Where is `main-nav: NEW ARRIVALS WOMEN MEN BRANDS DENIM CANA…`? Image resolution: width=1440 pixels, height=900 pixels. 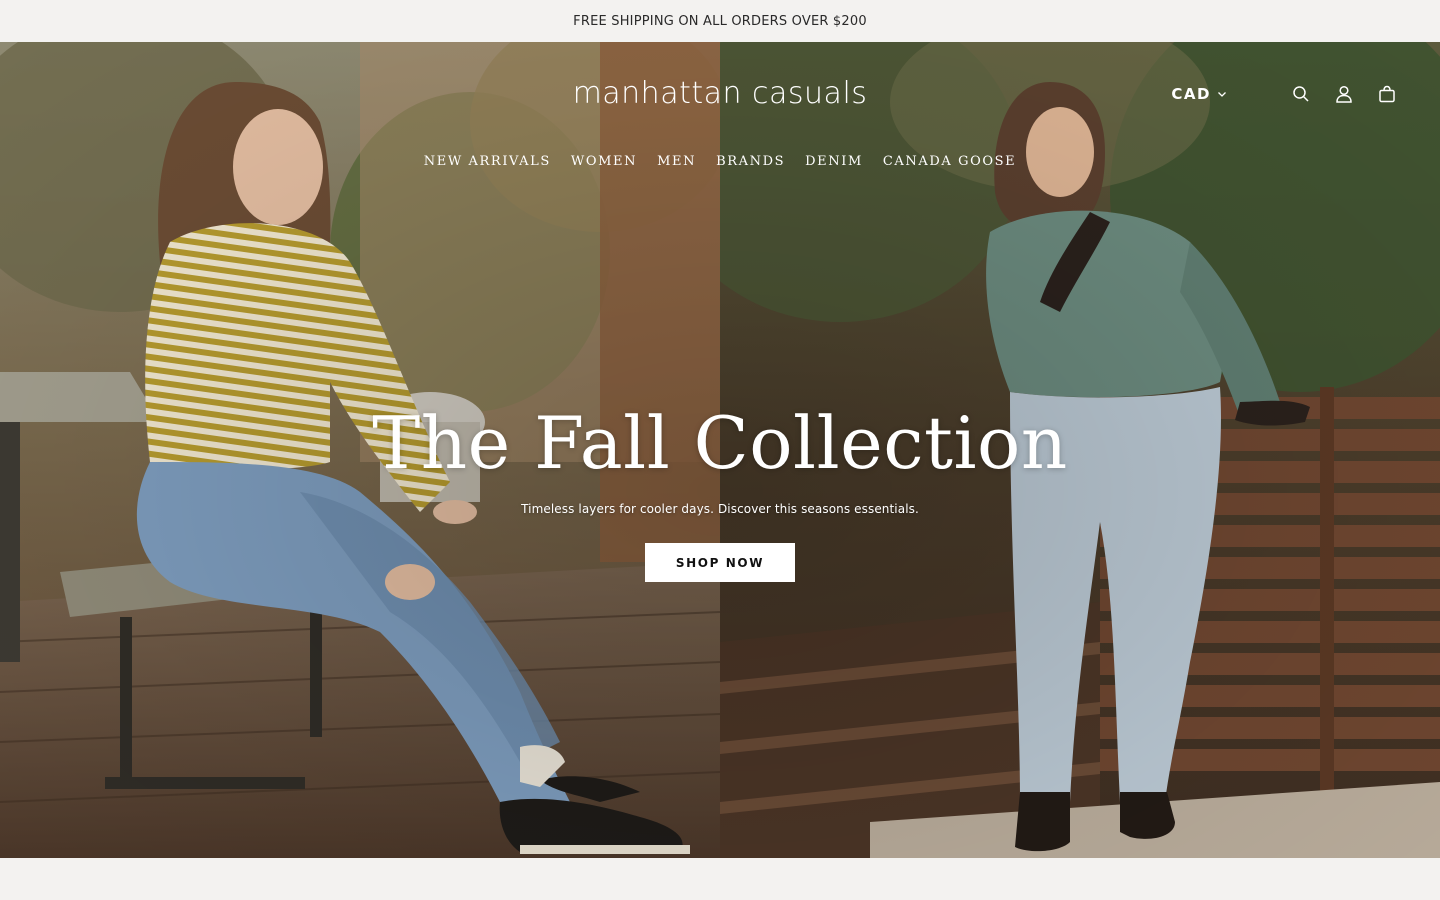 main-nav: NEW ARRIVALS WOMEN MEN BRANDS DENIM CANA… is located at coordinates (720, 161).